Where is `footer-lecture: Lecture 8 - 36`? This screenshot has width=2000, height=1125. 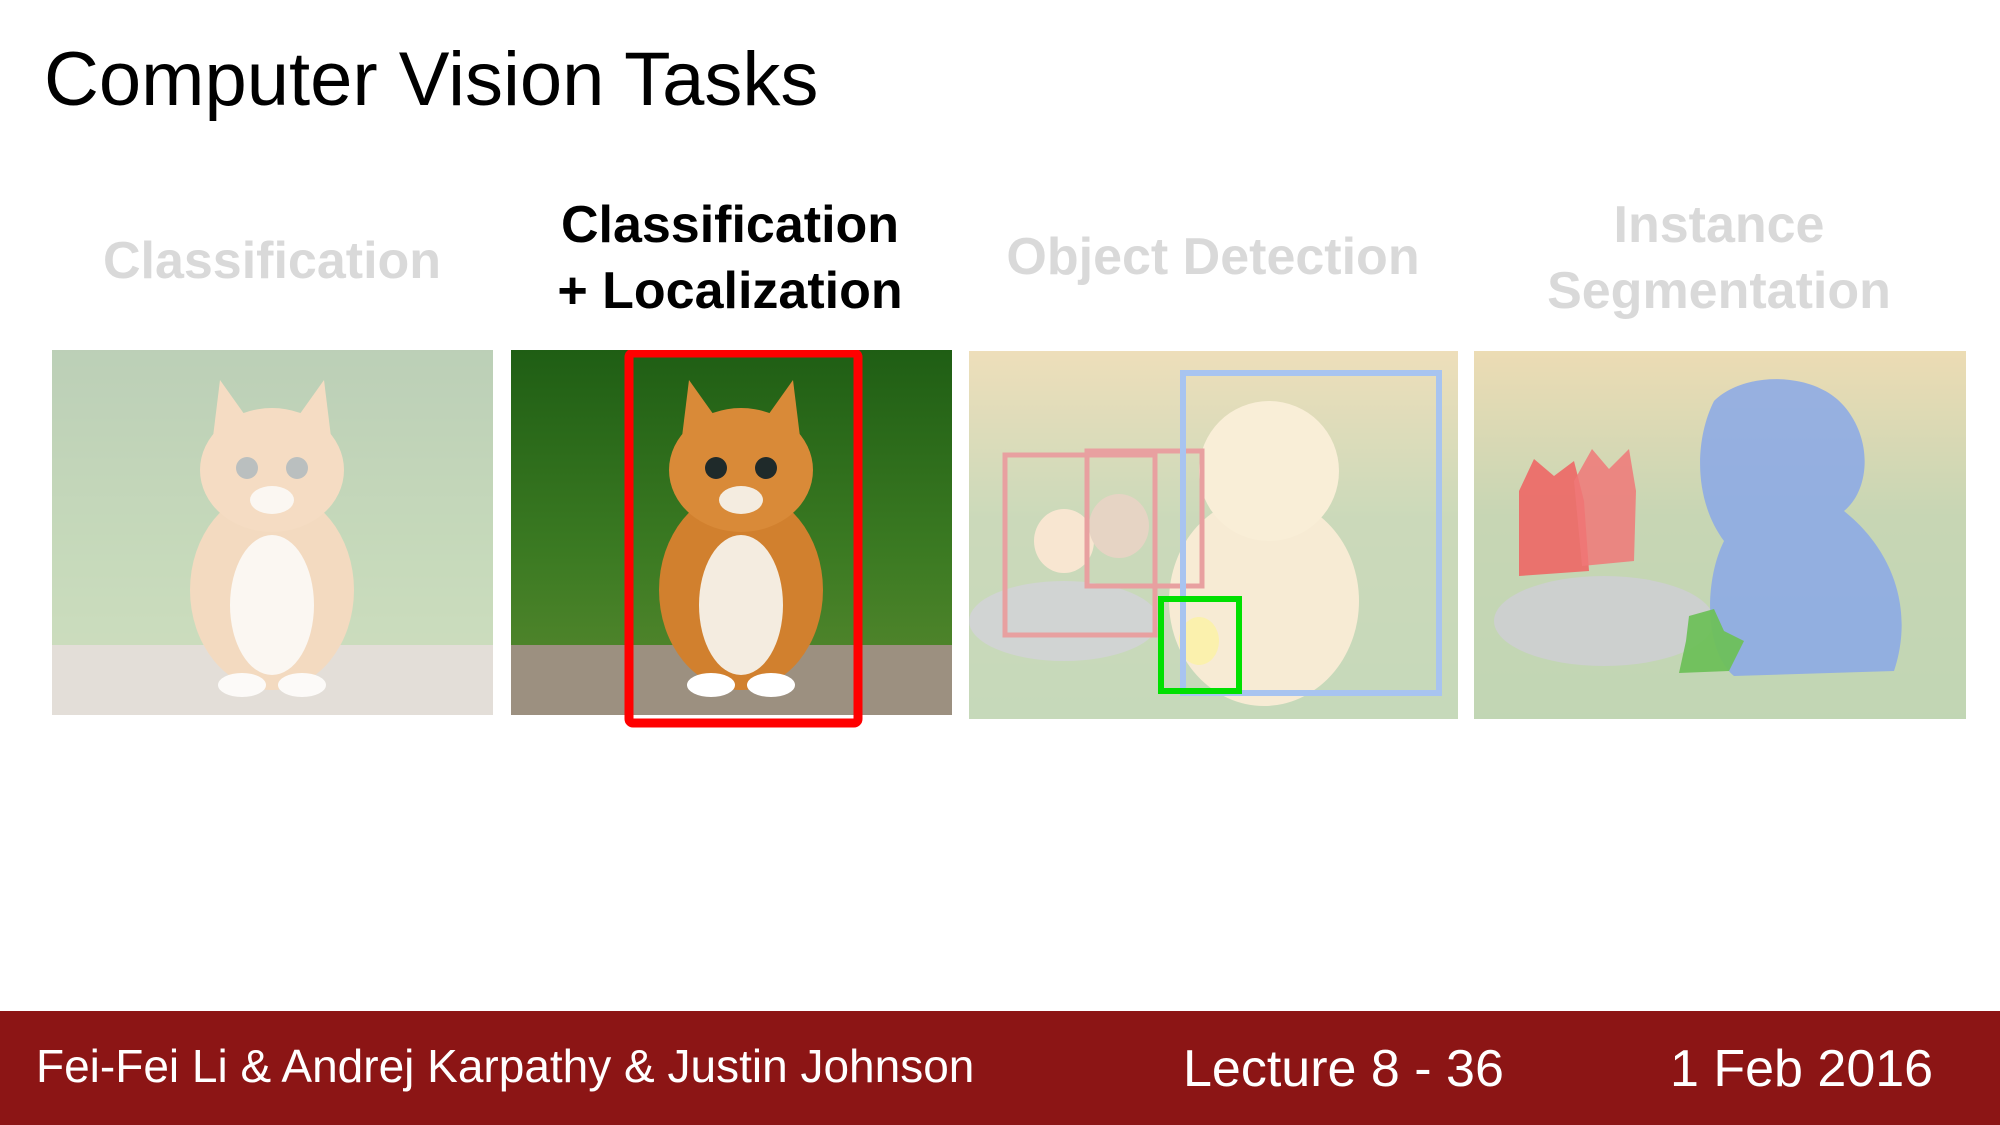 footer-lecture: Lecture 8 - 36 is located at coordinates (1343, 1069).